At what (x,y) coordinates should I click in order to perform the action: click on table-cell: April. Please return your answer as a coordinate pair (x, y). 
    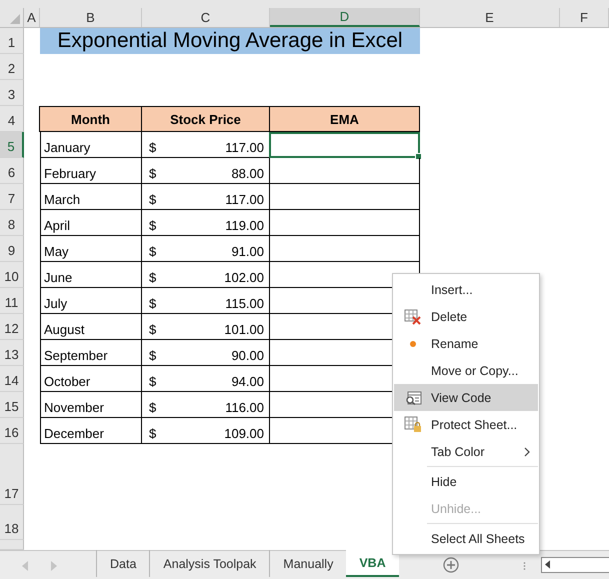
    Looking at the image, I should click on (91, 223).